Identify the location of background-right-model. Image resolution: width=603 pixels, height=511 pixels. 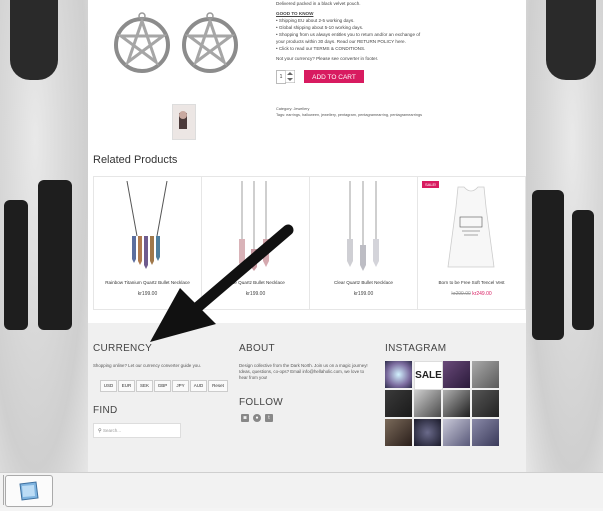
(564, 236).